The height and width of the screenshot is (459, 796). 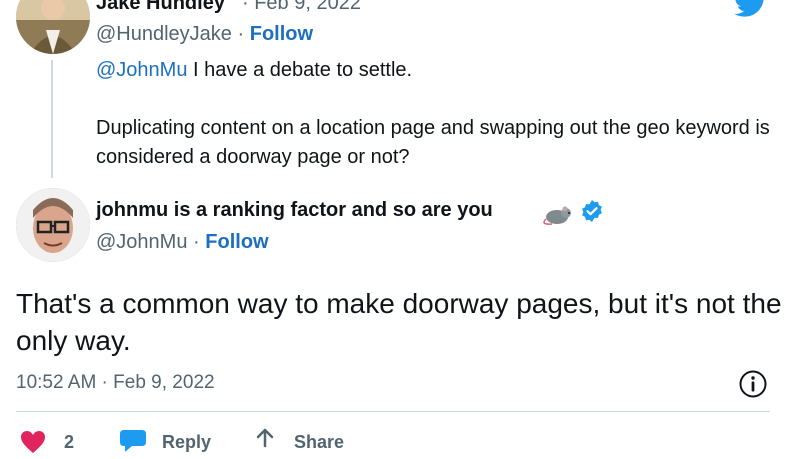 I want to click on reply-author-handle-row: @JohnMu · Follow, so click(x=182, y=242).